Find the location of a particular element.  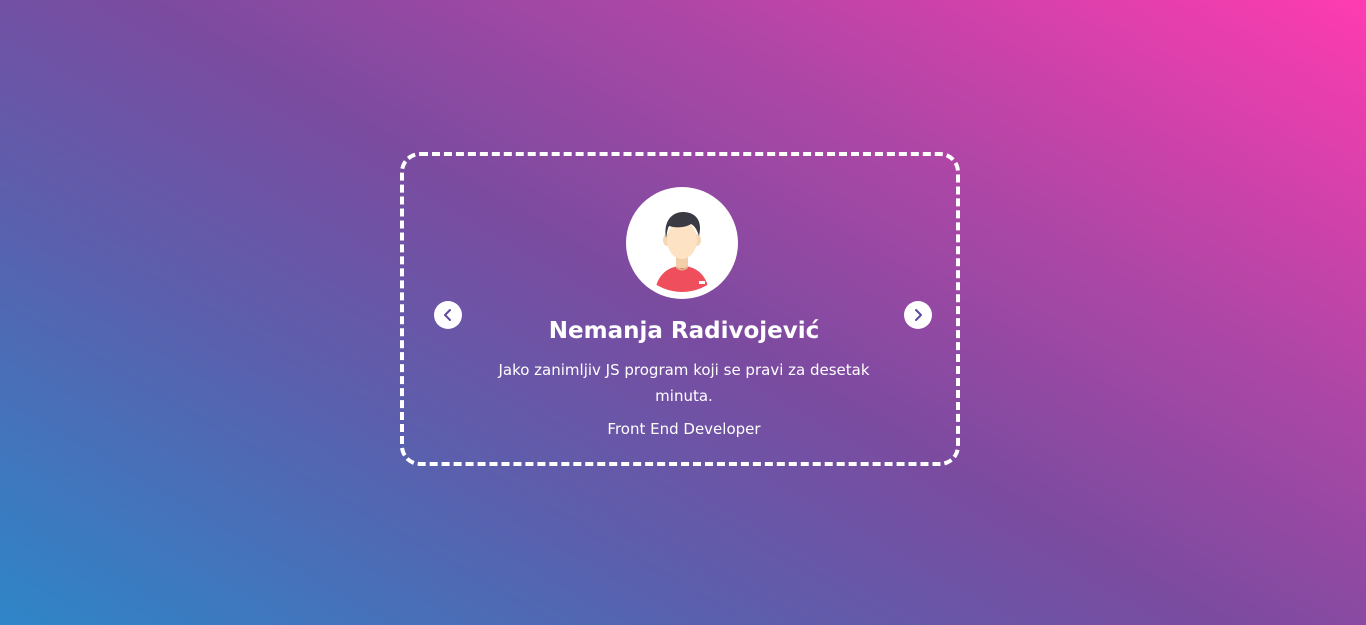

testimonial-role: Front End Developer is located at coordinates (684, 429).